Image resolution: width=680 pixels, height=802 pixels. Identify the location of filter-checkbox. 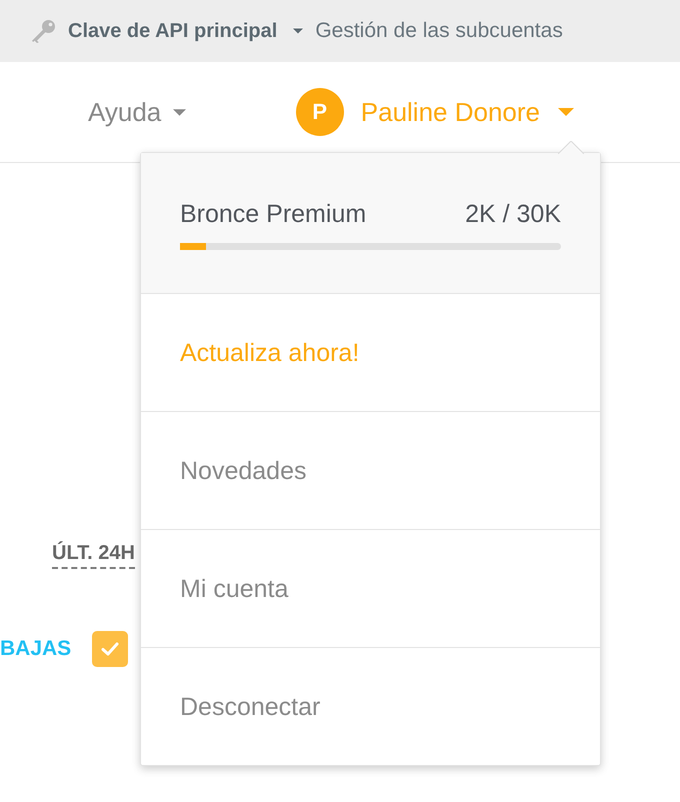
(110, 649).